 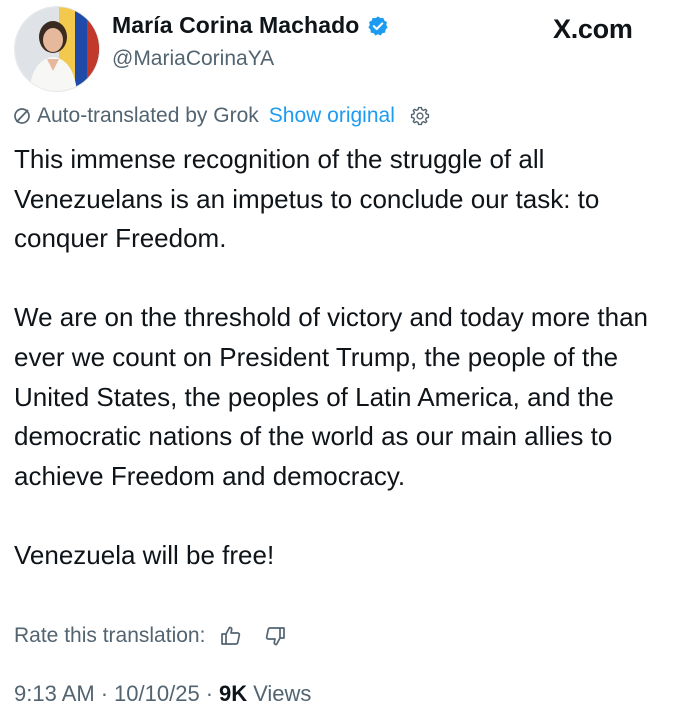 I want to click on show-original-link: Show original, so click(x=332, y=116).